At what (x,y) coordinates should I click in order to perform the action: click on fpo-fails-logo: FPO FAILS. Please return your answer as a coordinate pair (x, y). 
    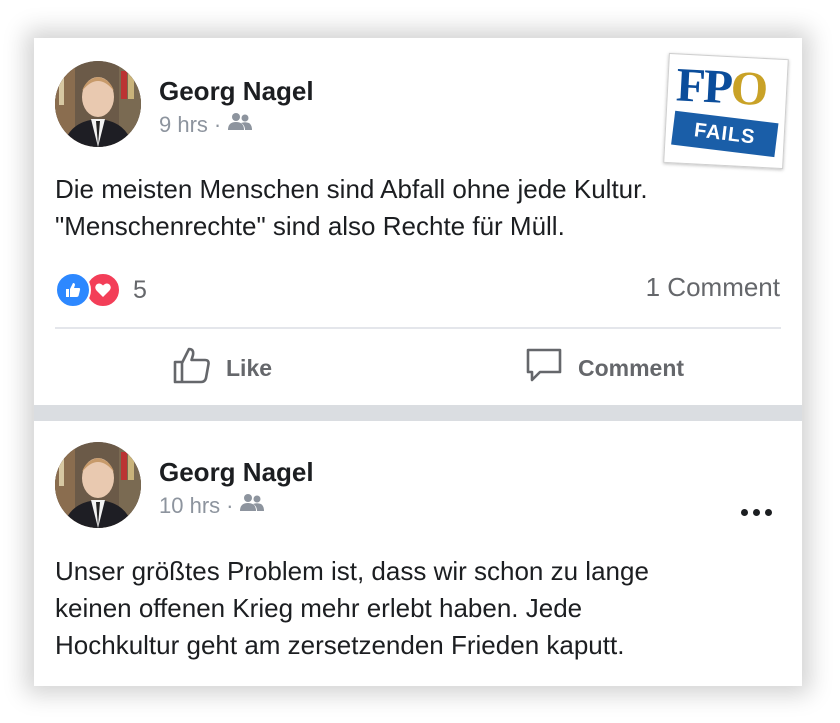
    Looking at the image, I should click on (726, 111).